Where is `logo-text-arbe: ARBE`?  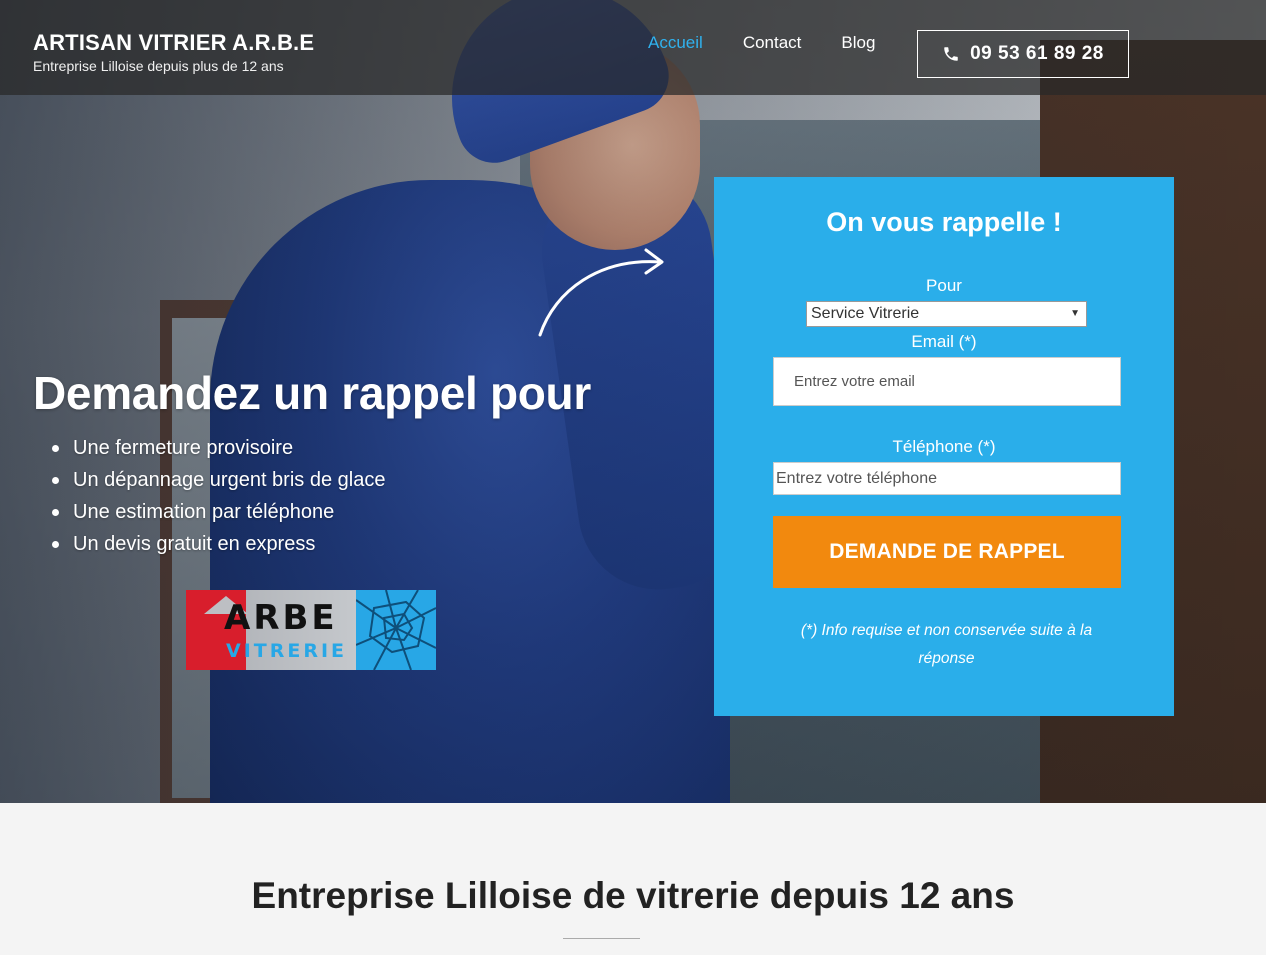 logo-text-arbe: ARBE is located at coordinates (281, 618).